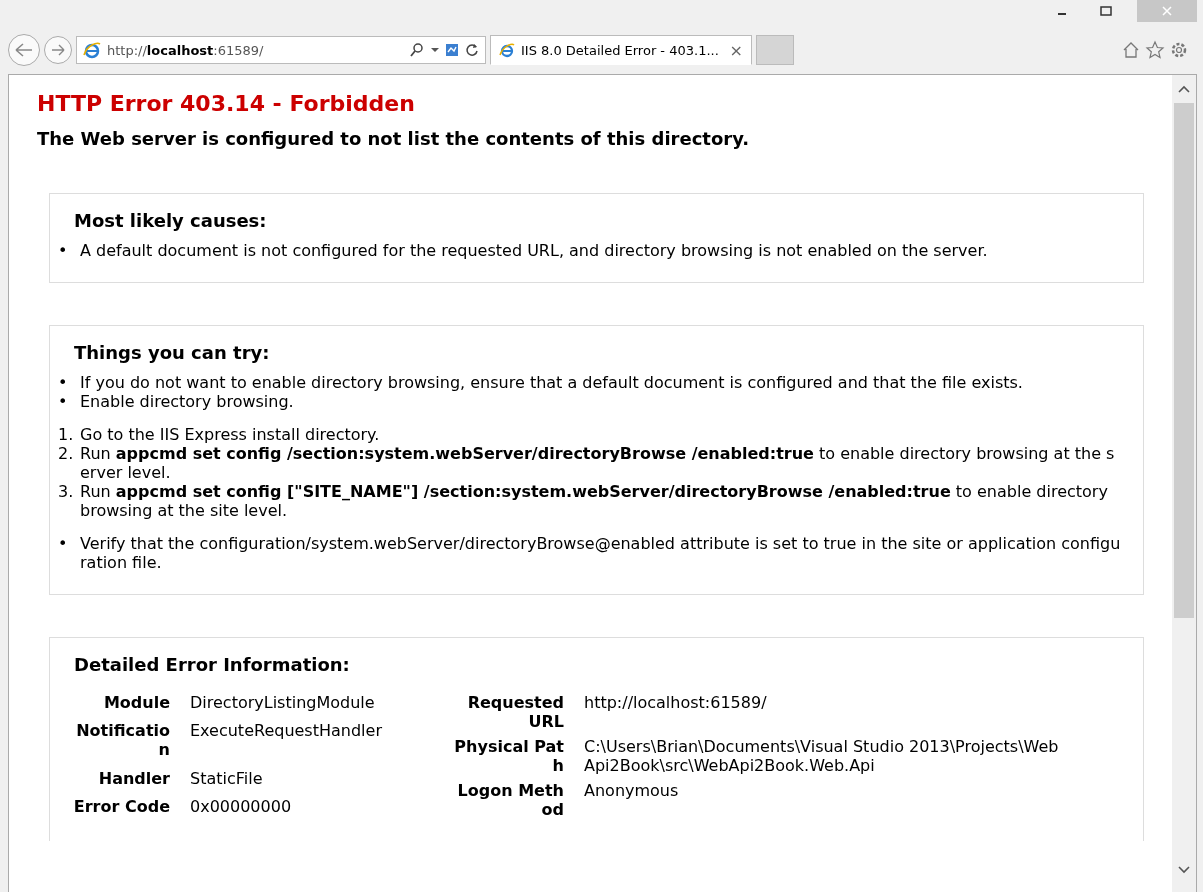  Describe the element at coordinates (172, 352) in the screenshot. I see `section-heading: Things you can try:` at that location.